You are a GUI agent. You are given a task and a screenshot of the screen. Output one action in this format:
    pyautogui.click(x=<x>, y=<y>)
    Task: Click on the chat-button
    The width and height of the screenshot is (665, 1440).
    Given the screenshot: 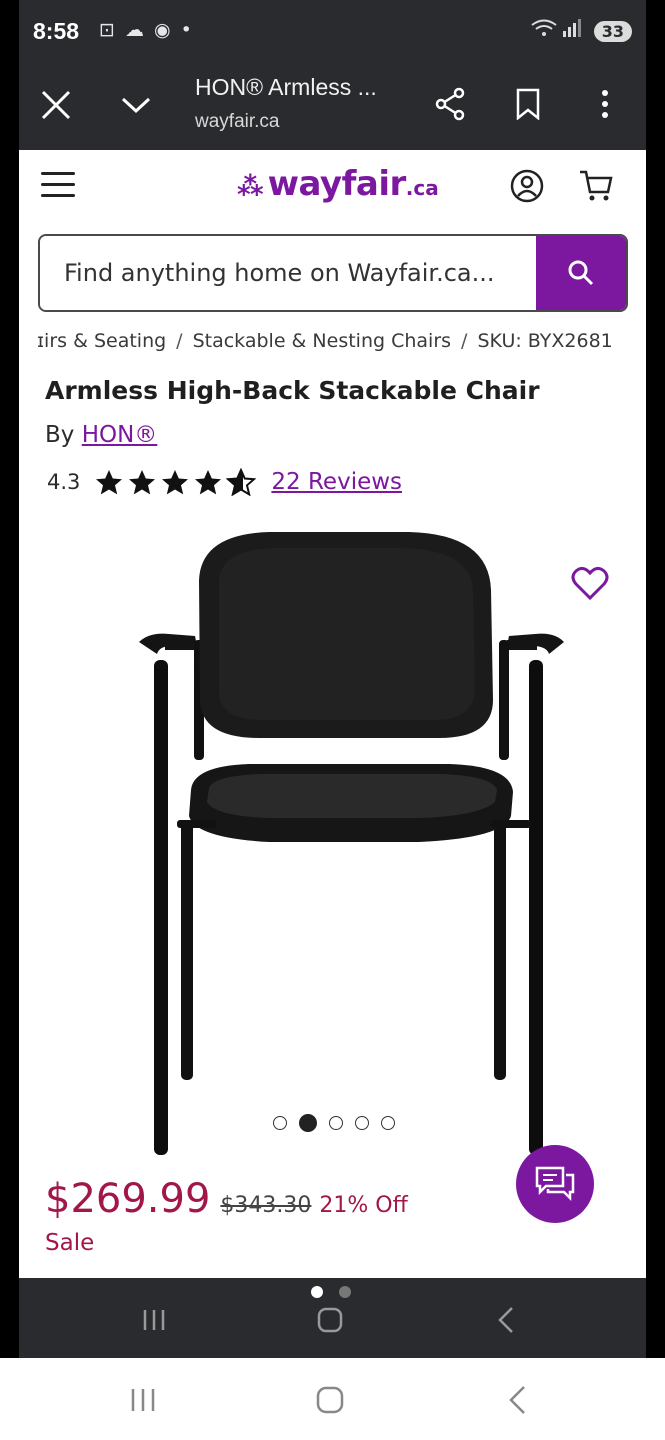 What is the action you would take?
    pyautogui.click(x=555, y=1184)
    